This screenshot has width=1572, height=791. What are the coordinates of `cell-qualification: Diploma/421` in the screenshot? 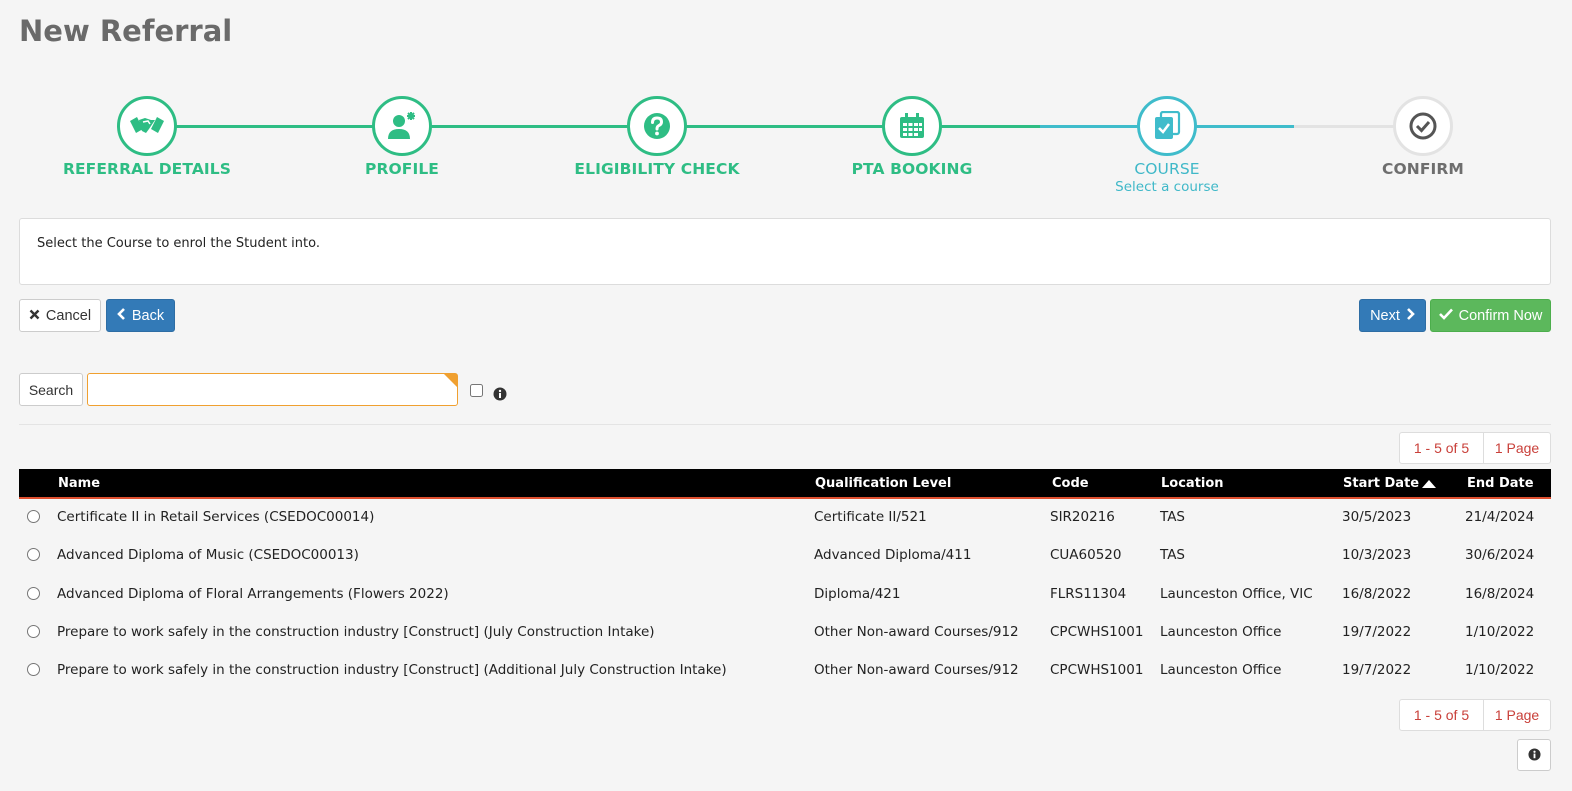 It's located at (857, 594).